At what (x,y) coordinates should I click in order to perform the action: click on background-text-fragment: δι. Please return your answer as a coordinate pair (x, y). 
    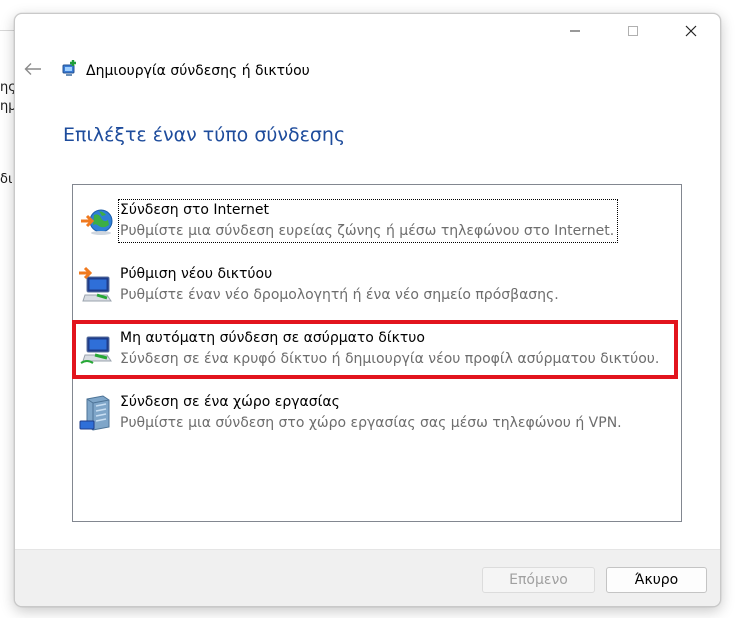
    Looking at the image, I should click on (6, 179).